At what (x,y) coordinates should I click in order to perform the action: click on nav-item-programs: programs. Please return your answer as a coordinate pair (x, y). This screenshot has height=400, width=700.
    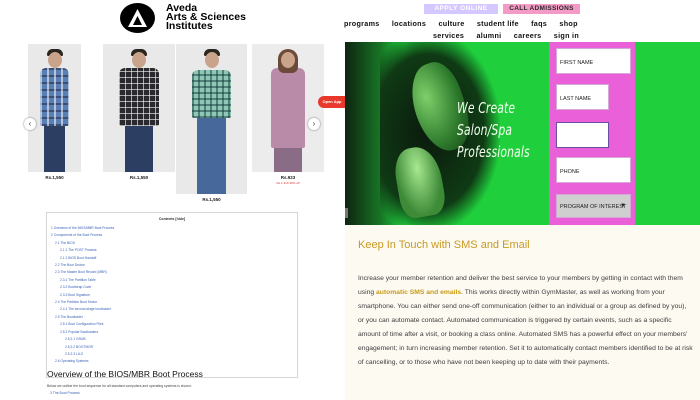
    Looking at the image, I should click on (362, 23).